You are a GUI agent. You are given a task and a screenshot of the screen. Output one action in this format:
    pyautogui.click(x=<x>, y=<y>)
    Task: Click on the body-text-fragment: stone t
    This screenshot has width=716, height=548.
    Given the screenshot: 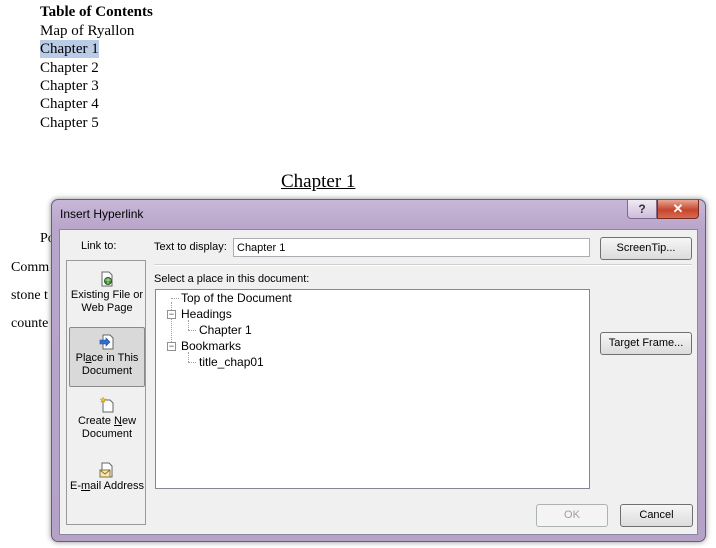 What is the action you would take?
    pyautogui.click(x=29, y=295)
    